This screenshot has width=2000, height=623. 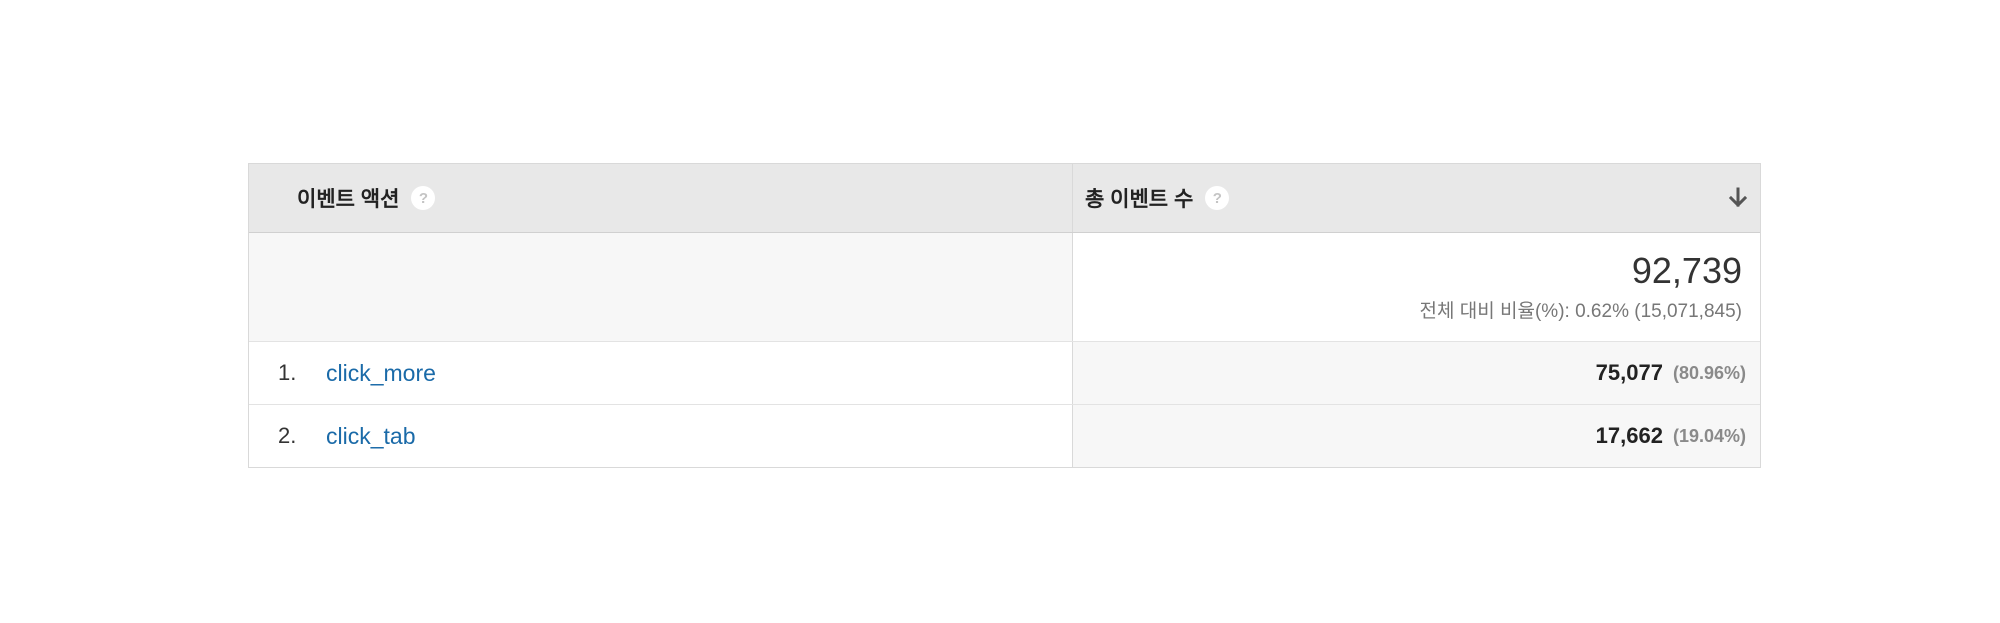 What do you see at coordinates (1580, 312) in the screenshot?
I see `total-percent-of-site: 전체 대비 비율(%): 0.62% (15,071,845)` at bounding box center [1580, 312].